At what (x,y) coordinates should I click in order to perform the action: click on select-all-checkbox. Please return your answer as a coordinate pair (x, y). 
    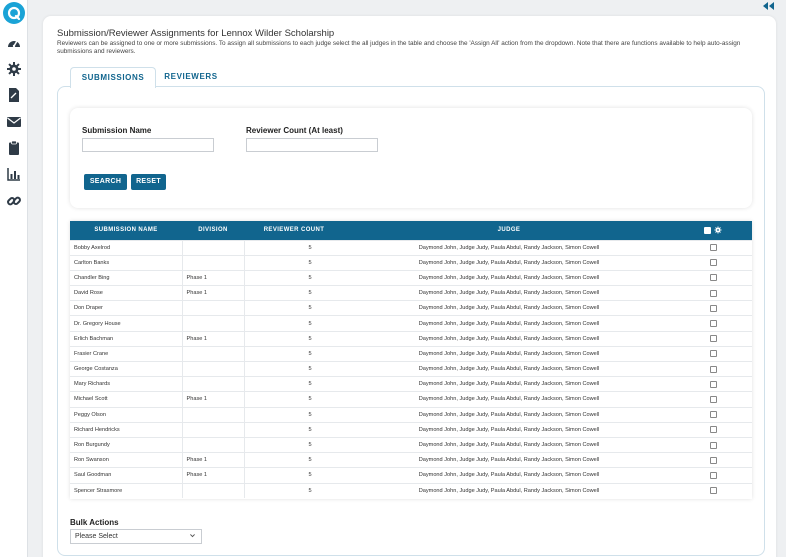
    Looking at the image, I should click on (707, 230).